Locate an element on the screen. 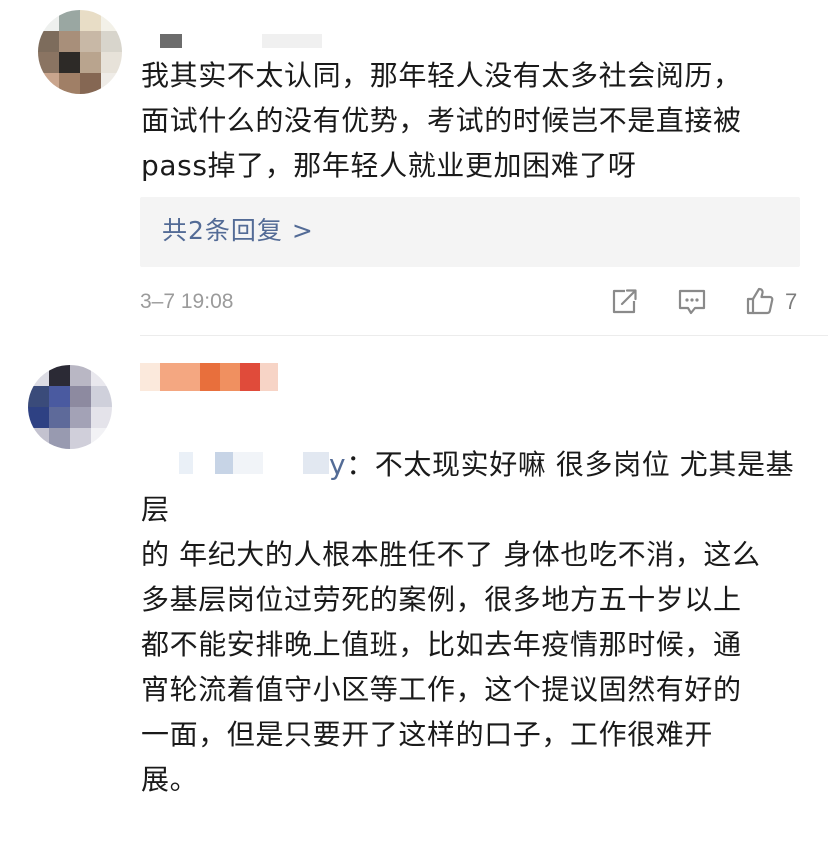 This screenshot has height=847, width=828. divider is located at coordinates (484, 335).